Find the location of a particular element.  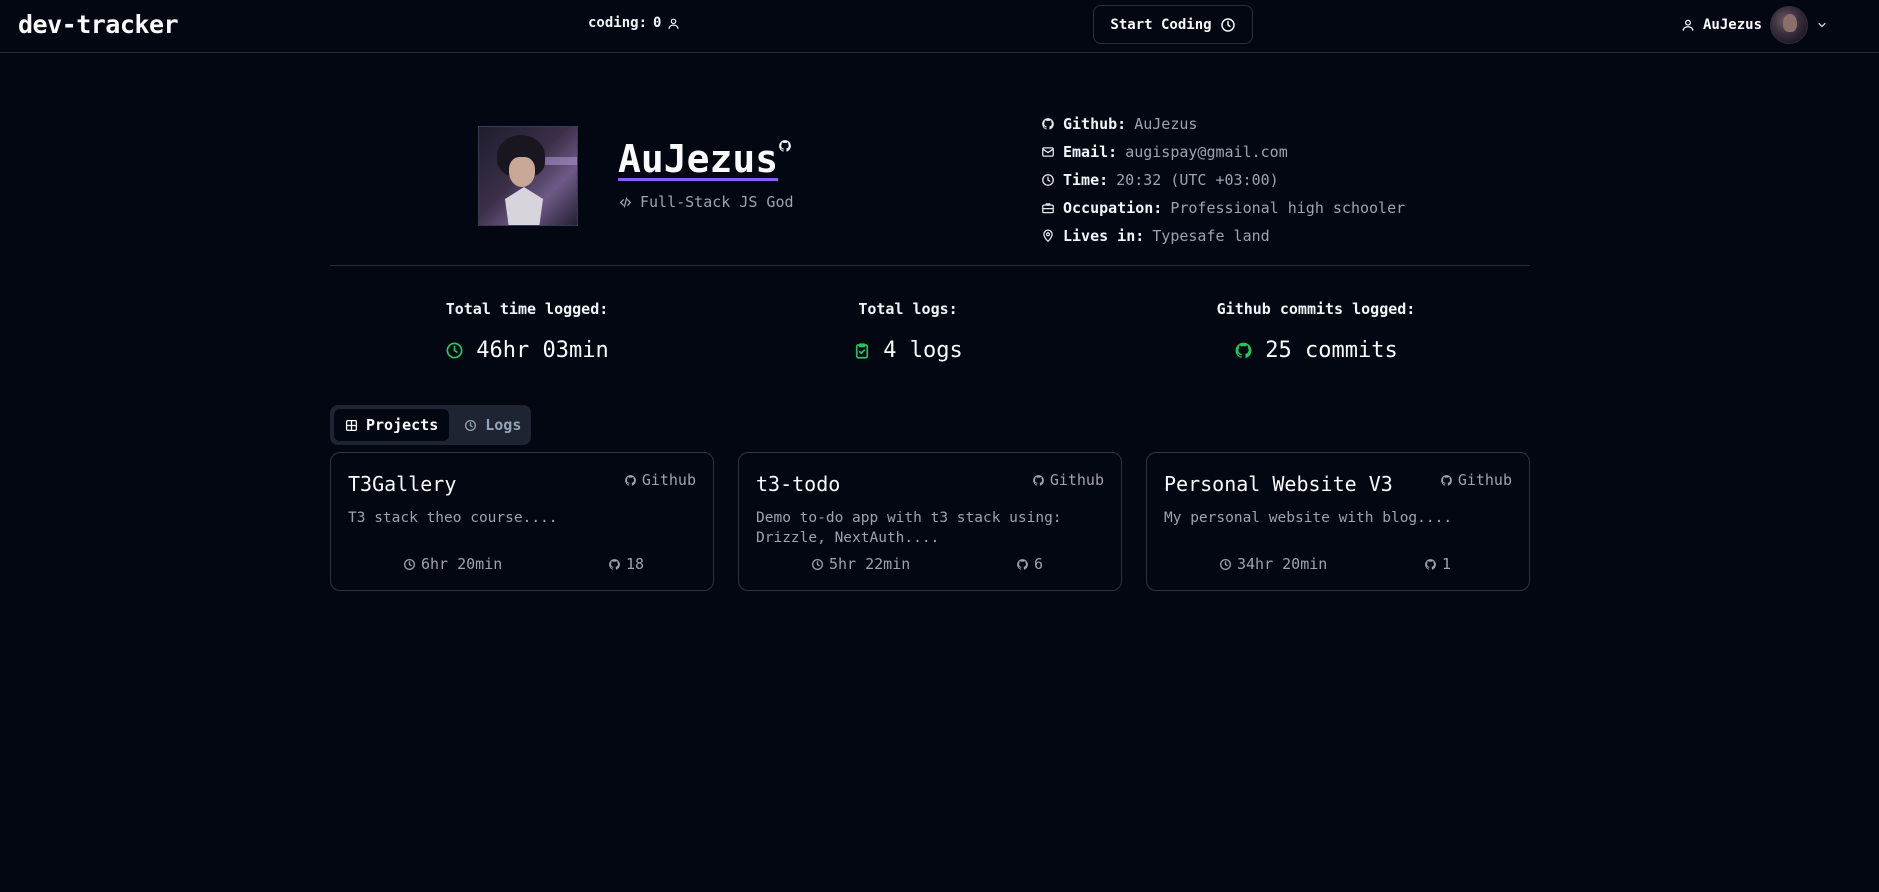

stat-value: 4 logs is located at coordinates (923, 350).